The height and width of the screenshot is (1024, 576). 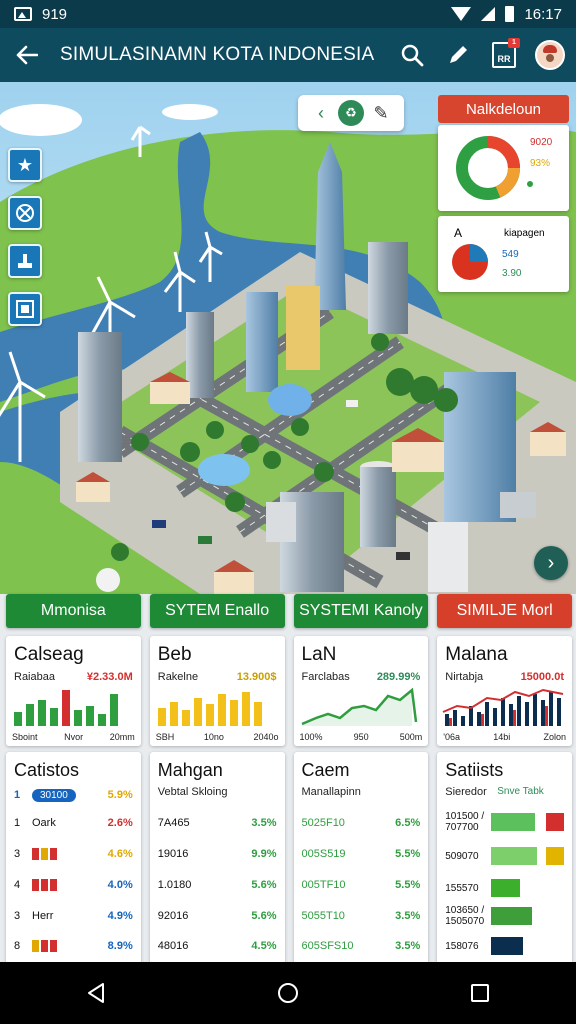 I want to click on list-item: 1 30100 5.9%, so click(x=73, y=795).